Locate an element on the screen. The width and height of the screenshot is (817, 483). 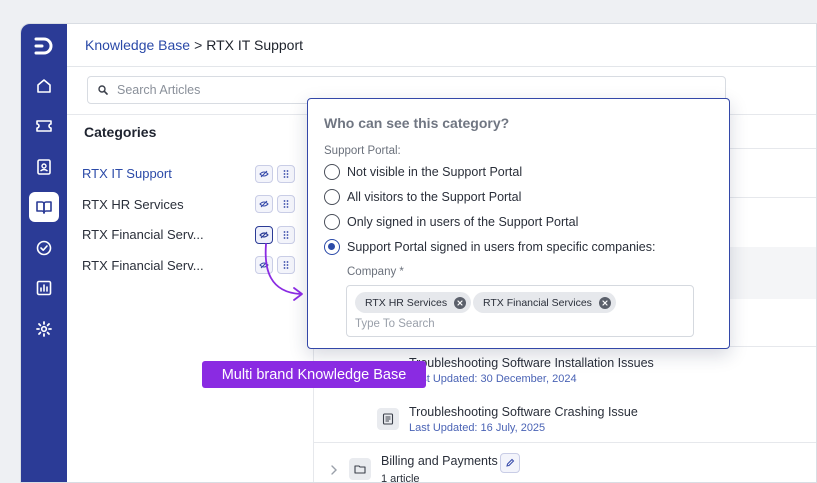
home-icon is located at coordinates (44, 86).